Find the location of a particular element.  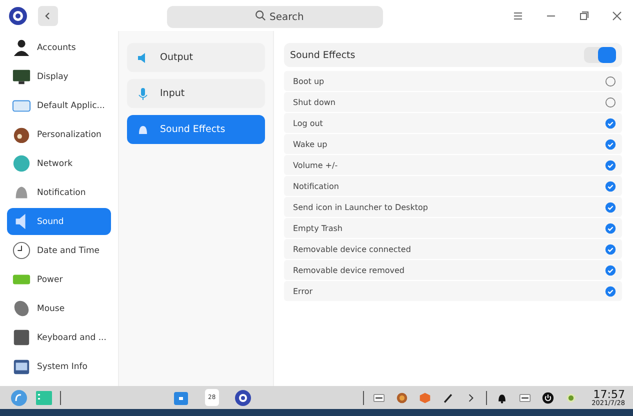

sound-effect-label: Boot up is located at coordinates (308, 81).